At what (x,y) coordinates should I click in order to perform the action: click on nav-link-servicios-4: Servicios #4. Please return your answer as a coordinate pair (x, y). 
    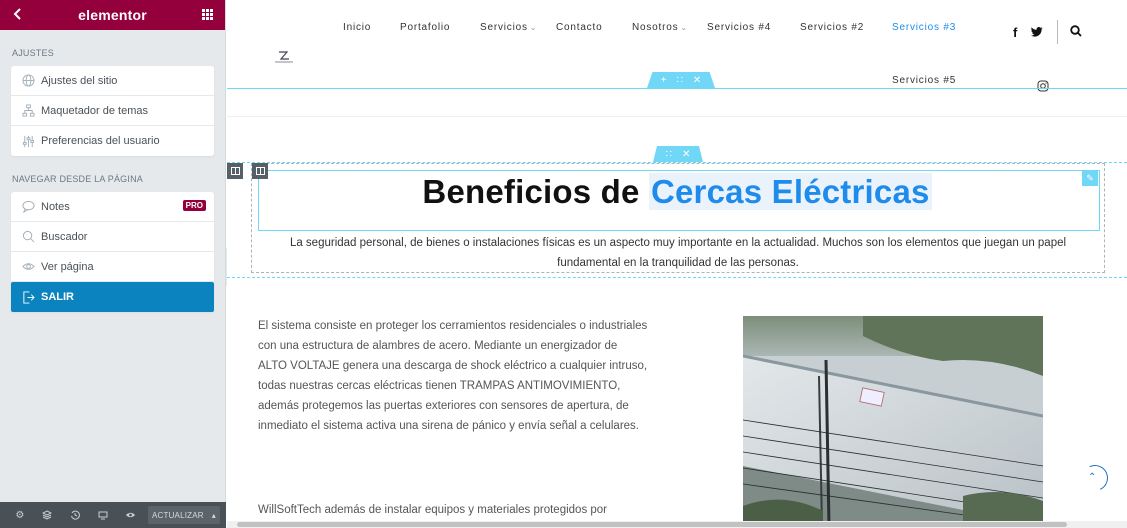
    Looking at the image, I should click on (739, 27).